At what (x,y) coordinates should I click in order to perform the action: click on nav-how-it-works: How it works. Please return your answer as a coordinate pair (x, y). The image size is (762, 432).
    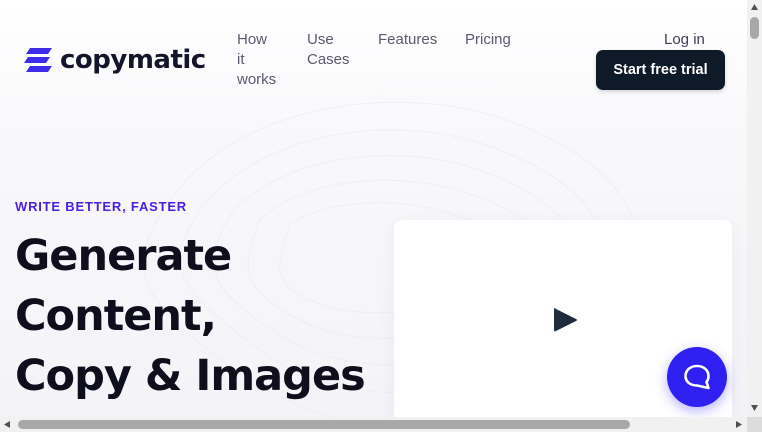
    Looking at the image, I should click on (257, 60).